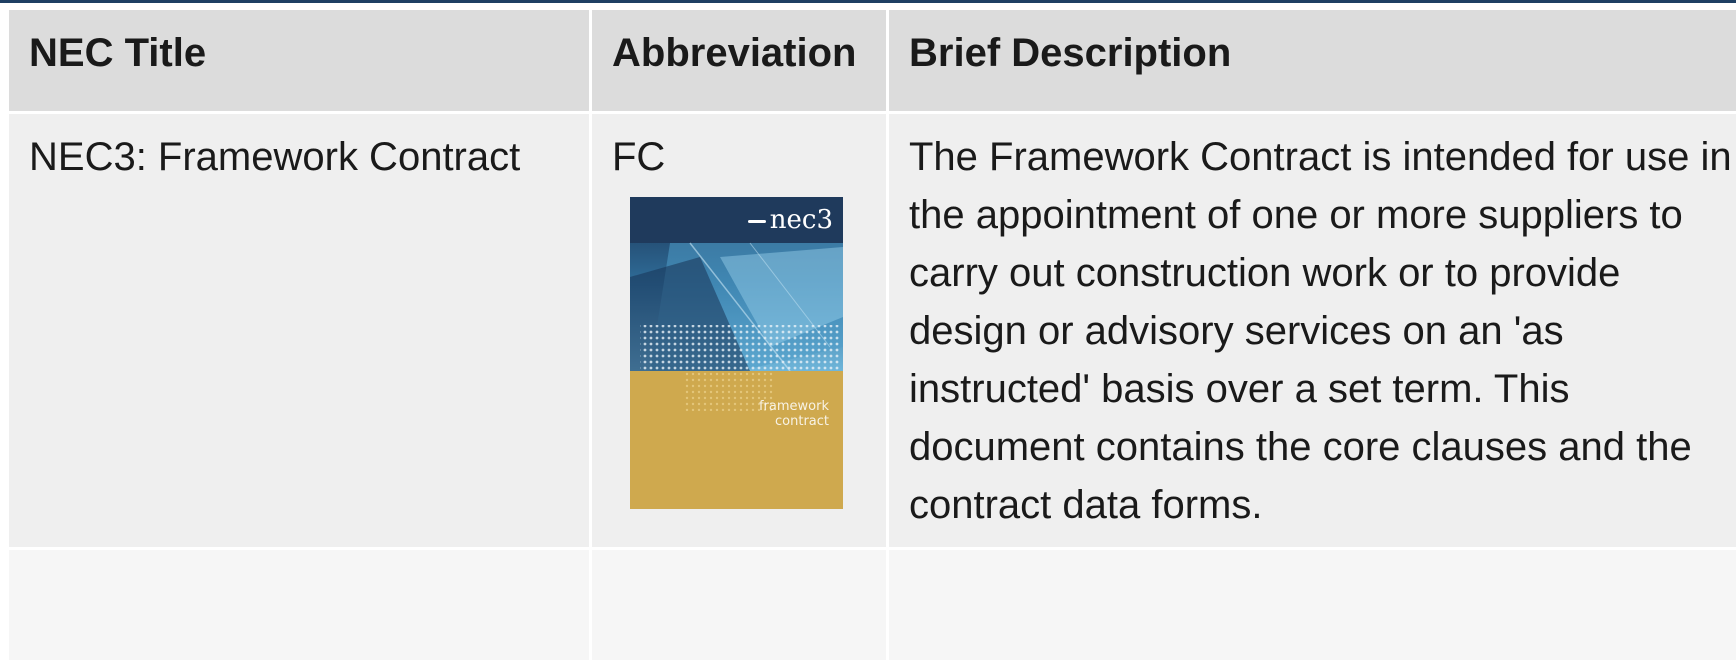 The height and width of the screenshot is (660, 1736). I want to click on nec3-logo: nec3, so click(790, 220).